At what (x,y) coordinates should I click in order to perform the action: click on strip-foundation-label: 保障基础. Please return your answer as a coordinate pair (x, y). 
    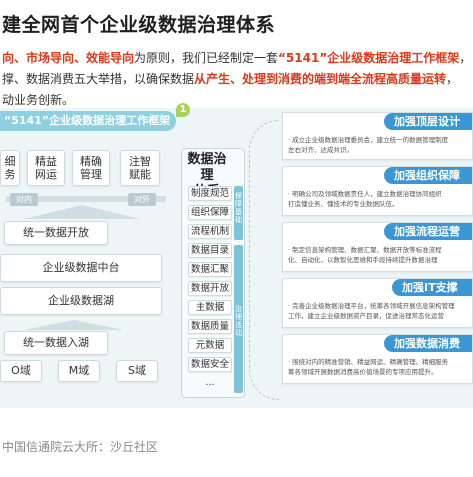
    Looking at the image, I should click on (238, 208).